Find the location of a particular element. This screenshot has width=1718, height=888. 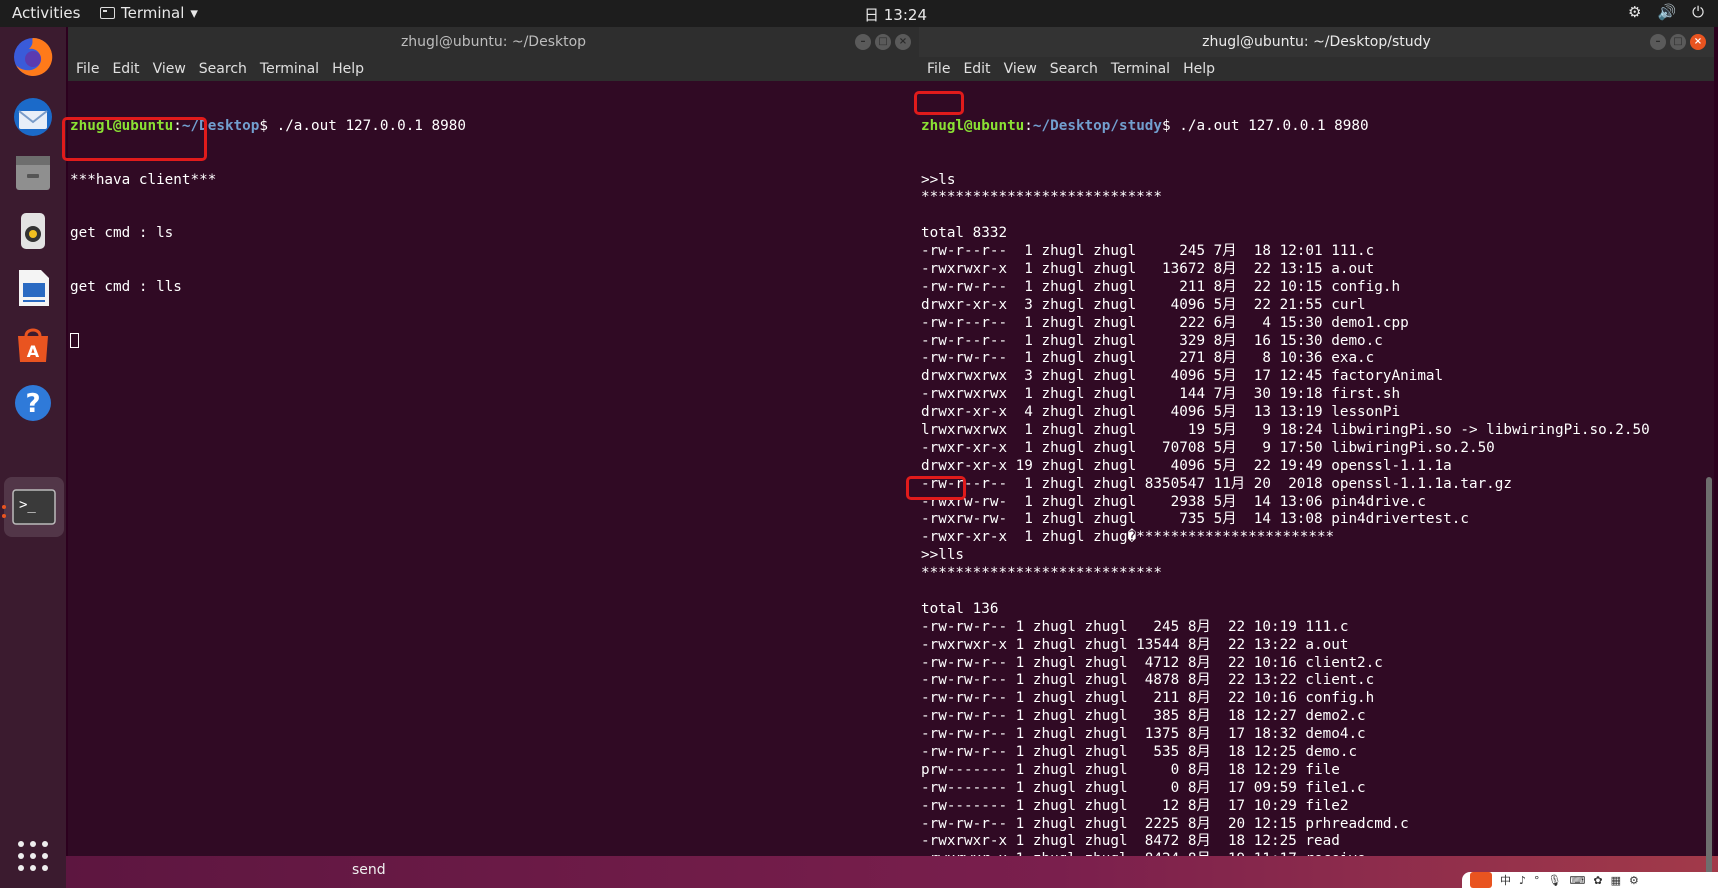

dock: A ? >_ is located at coordinates (33, 457).